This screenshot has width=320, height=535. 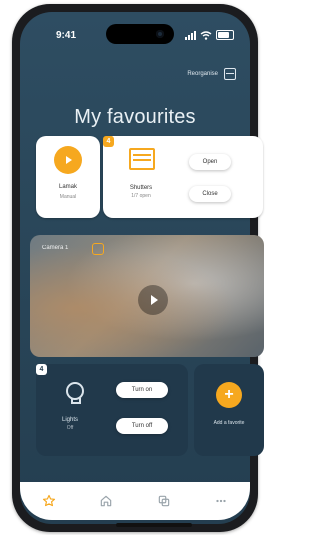 What do you see at coordinates (112, 410) in the screenshot?
I see `lights-tile: 4 Lights Off Turn on Turn off` at bounding box center [112, 410].